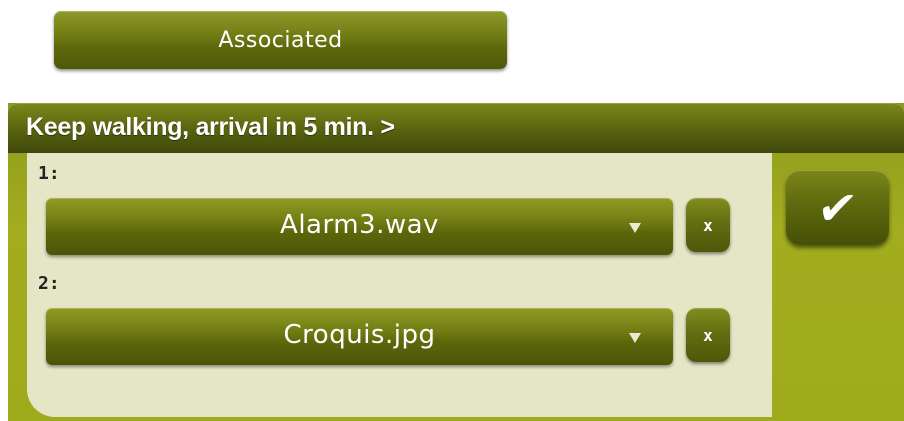  I want to click on associated-button: Associated, so click(280, 40).